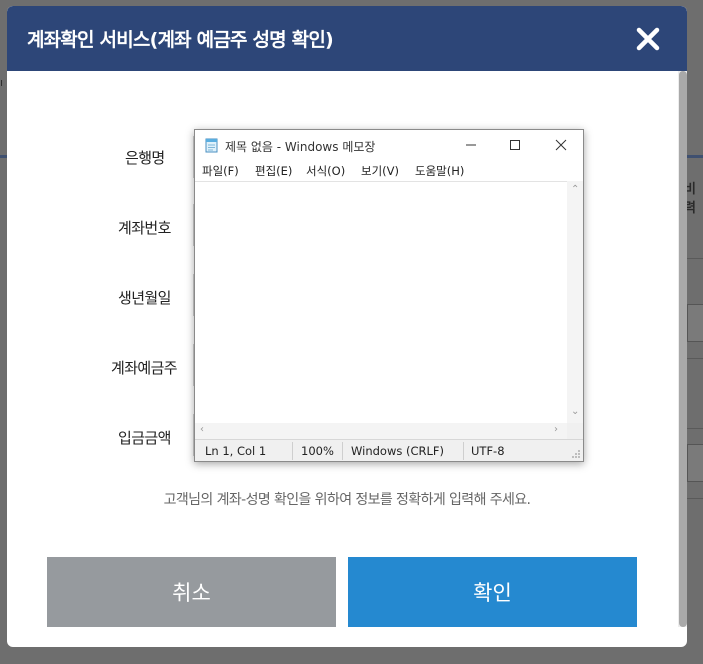 Image resolution: width=703 pixels, height=664 pixels. I want to click on notepad-horizontal-scrollbar: ‹ ›, so click(381, 431).